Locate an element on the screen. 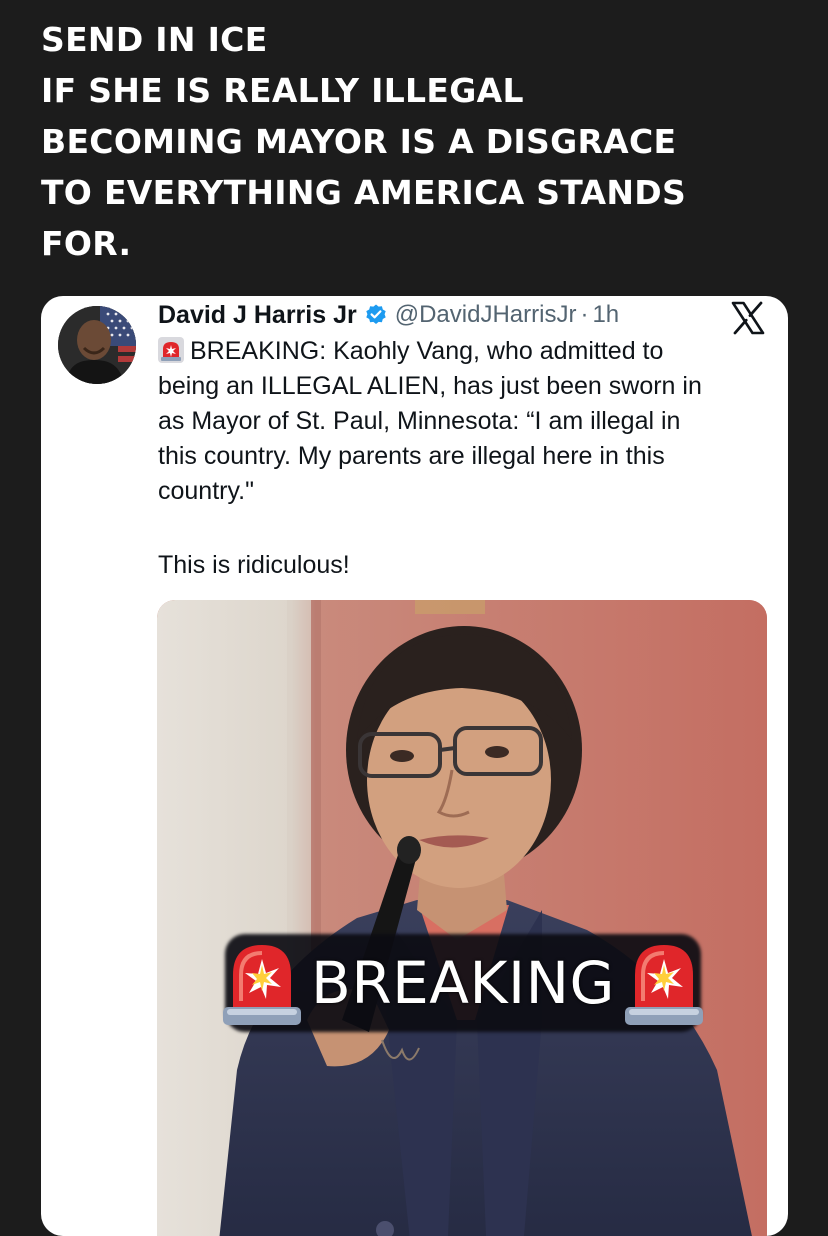 The image size is (828, 1236). author-avatar is located at coordinates (97, 345).